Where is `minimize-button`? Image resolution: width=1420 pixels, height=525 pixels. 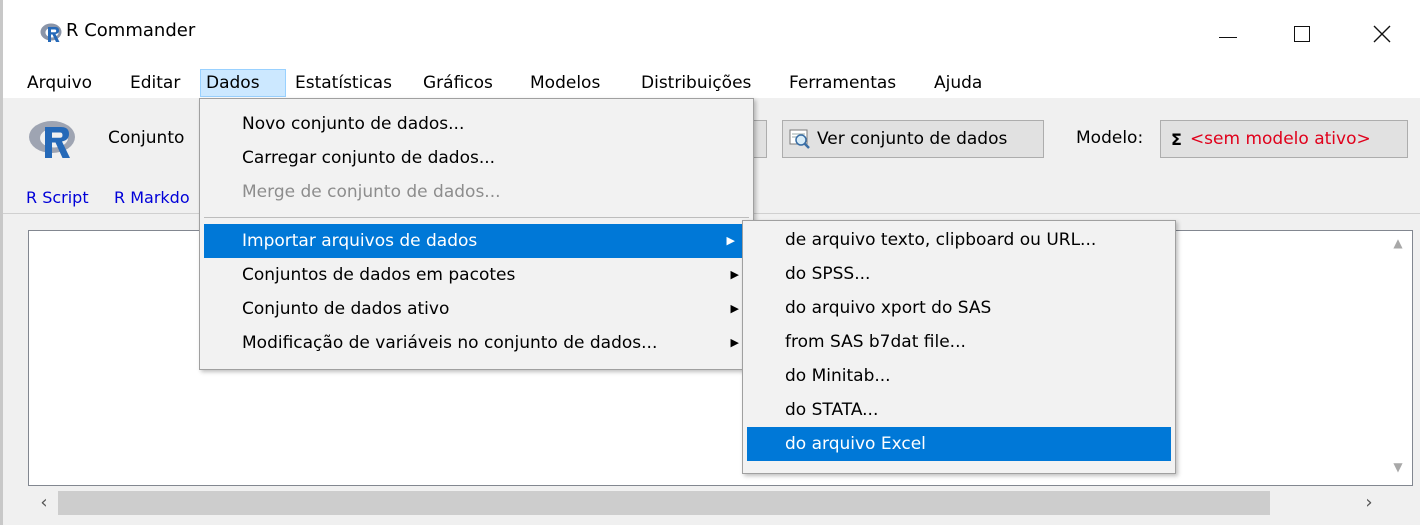 minimize-button is located at coordinates (1228, 34).